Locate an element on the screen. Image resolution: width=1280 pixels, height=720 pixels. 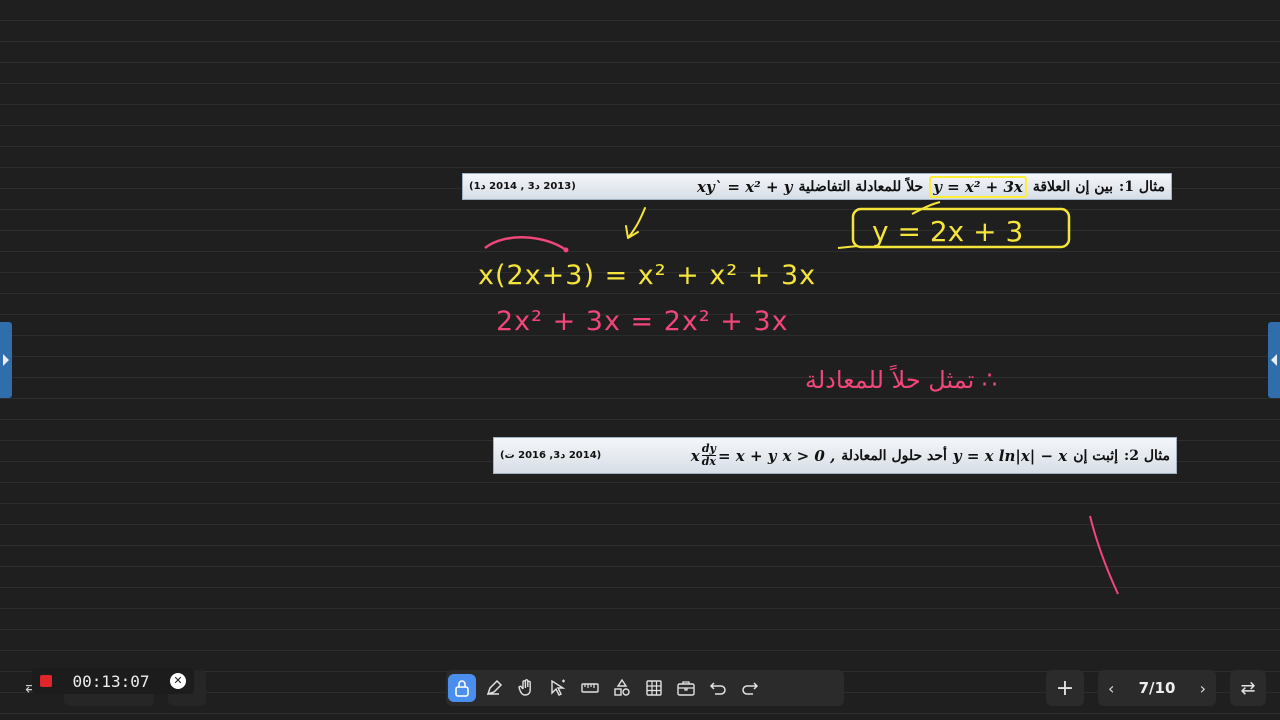
record-indicator-icon is located at coordinates (46, 681).